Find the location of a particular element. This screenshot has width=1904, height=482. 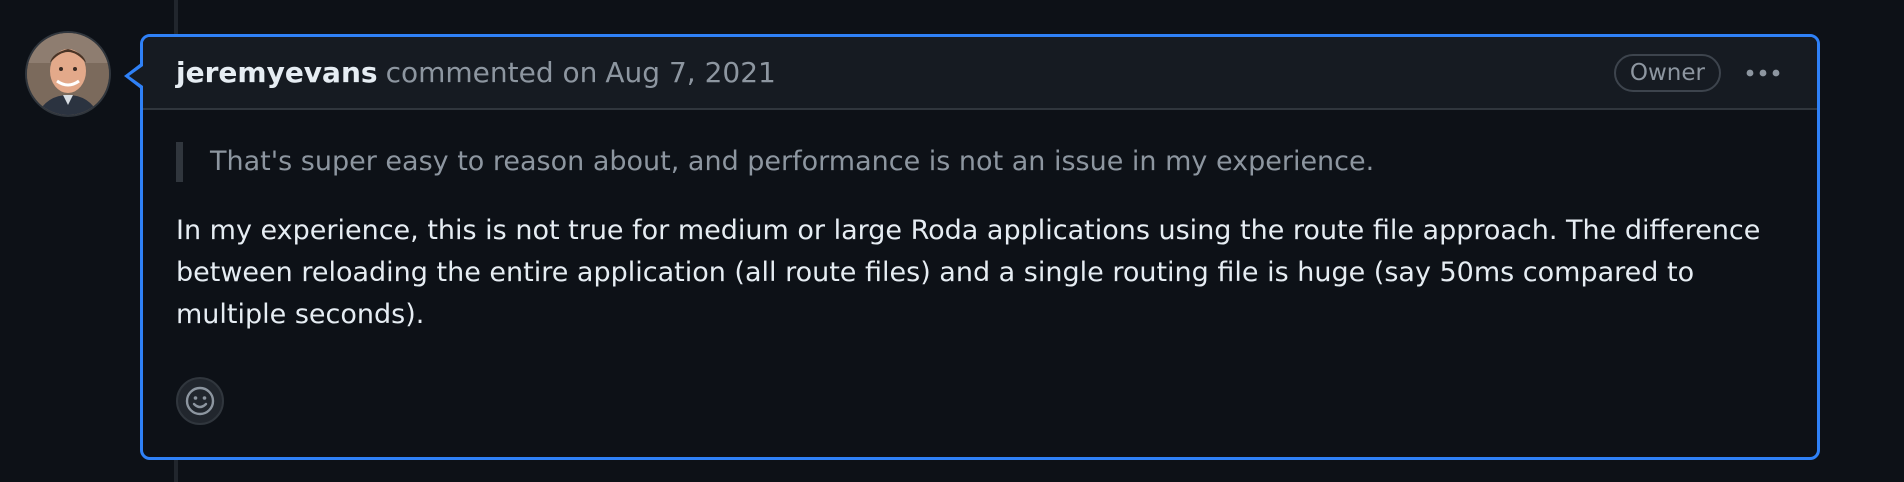

add-reaction-button is located at coordinates (200, 401).